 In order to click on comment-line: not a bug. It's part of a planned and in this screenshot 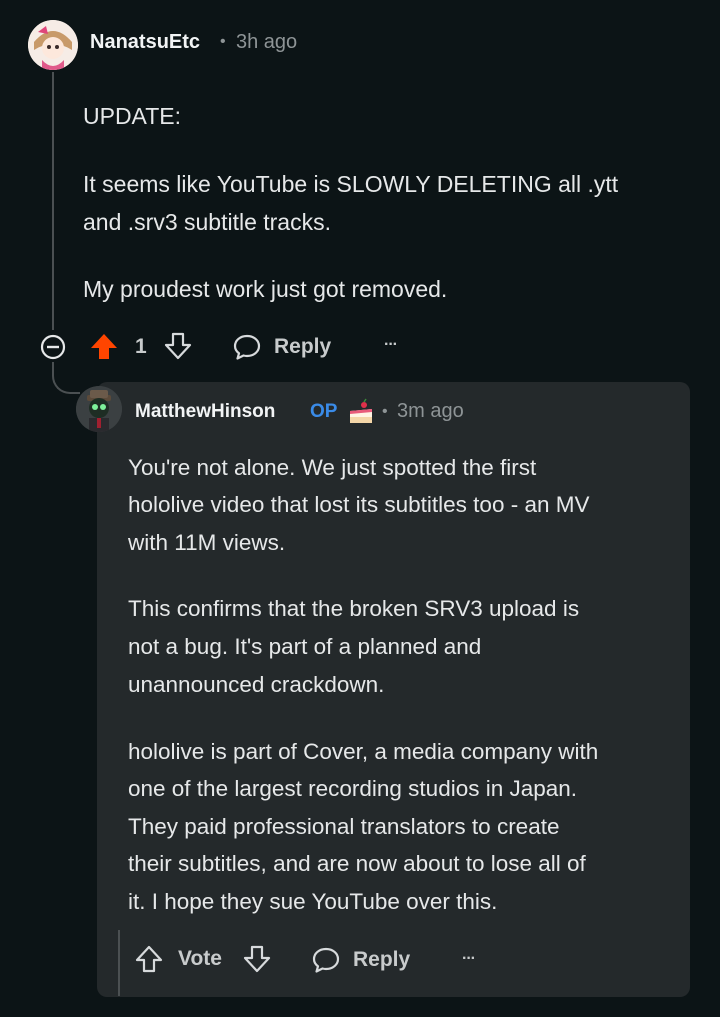, I will do `click(305, 646)`.